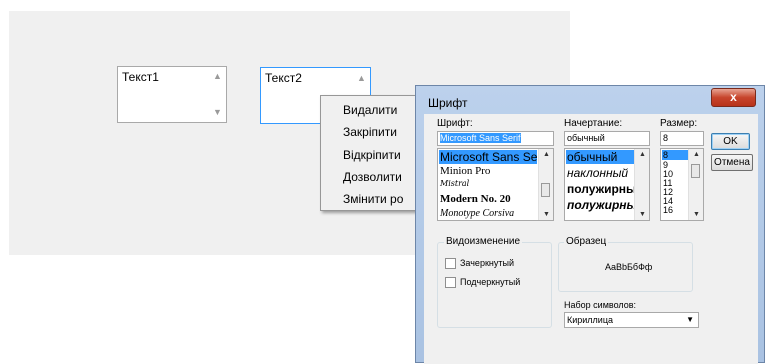 Image resolution: width=765 pixels, height=364 pixels. Describe the element at coordinates (450, 282) in the screenshot. I see `underline-checkbox` at that location.